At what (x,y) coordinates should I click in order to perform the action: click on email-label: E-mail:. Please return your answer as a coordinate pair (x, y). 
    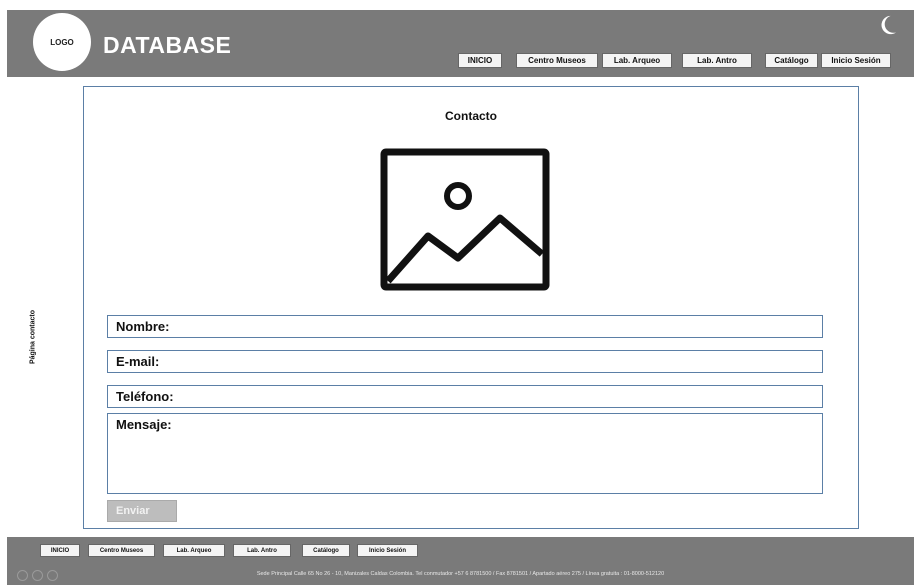
    Looking at the image, I should click on (138, 361).